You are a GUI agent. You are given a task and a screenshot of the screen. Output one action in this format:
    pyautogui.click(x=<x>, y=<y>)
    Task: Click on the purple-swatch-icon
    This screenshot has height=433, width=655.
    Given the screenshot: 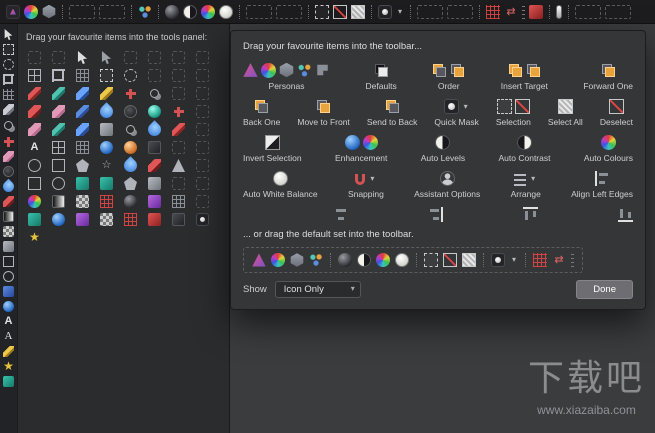 What is the action you would take?
    pyautogui.click(x=82, y=219)
    